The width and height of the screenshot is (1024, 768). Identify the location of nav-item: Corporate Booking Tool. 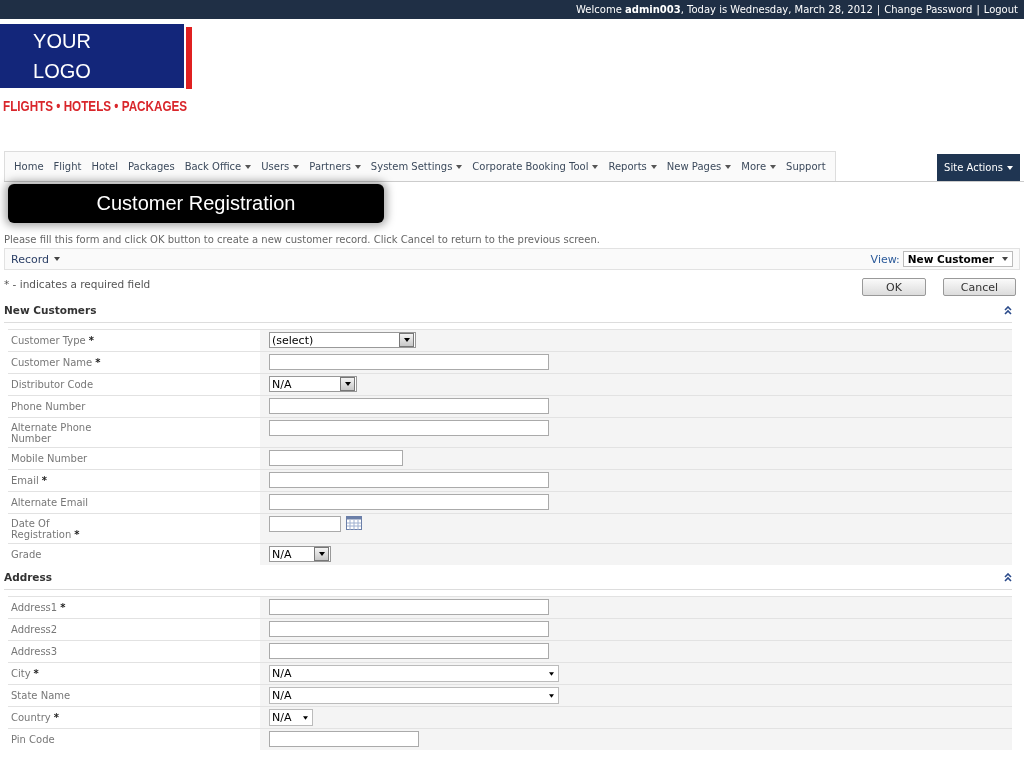
(535, 166).